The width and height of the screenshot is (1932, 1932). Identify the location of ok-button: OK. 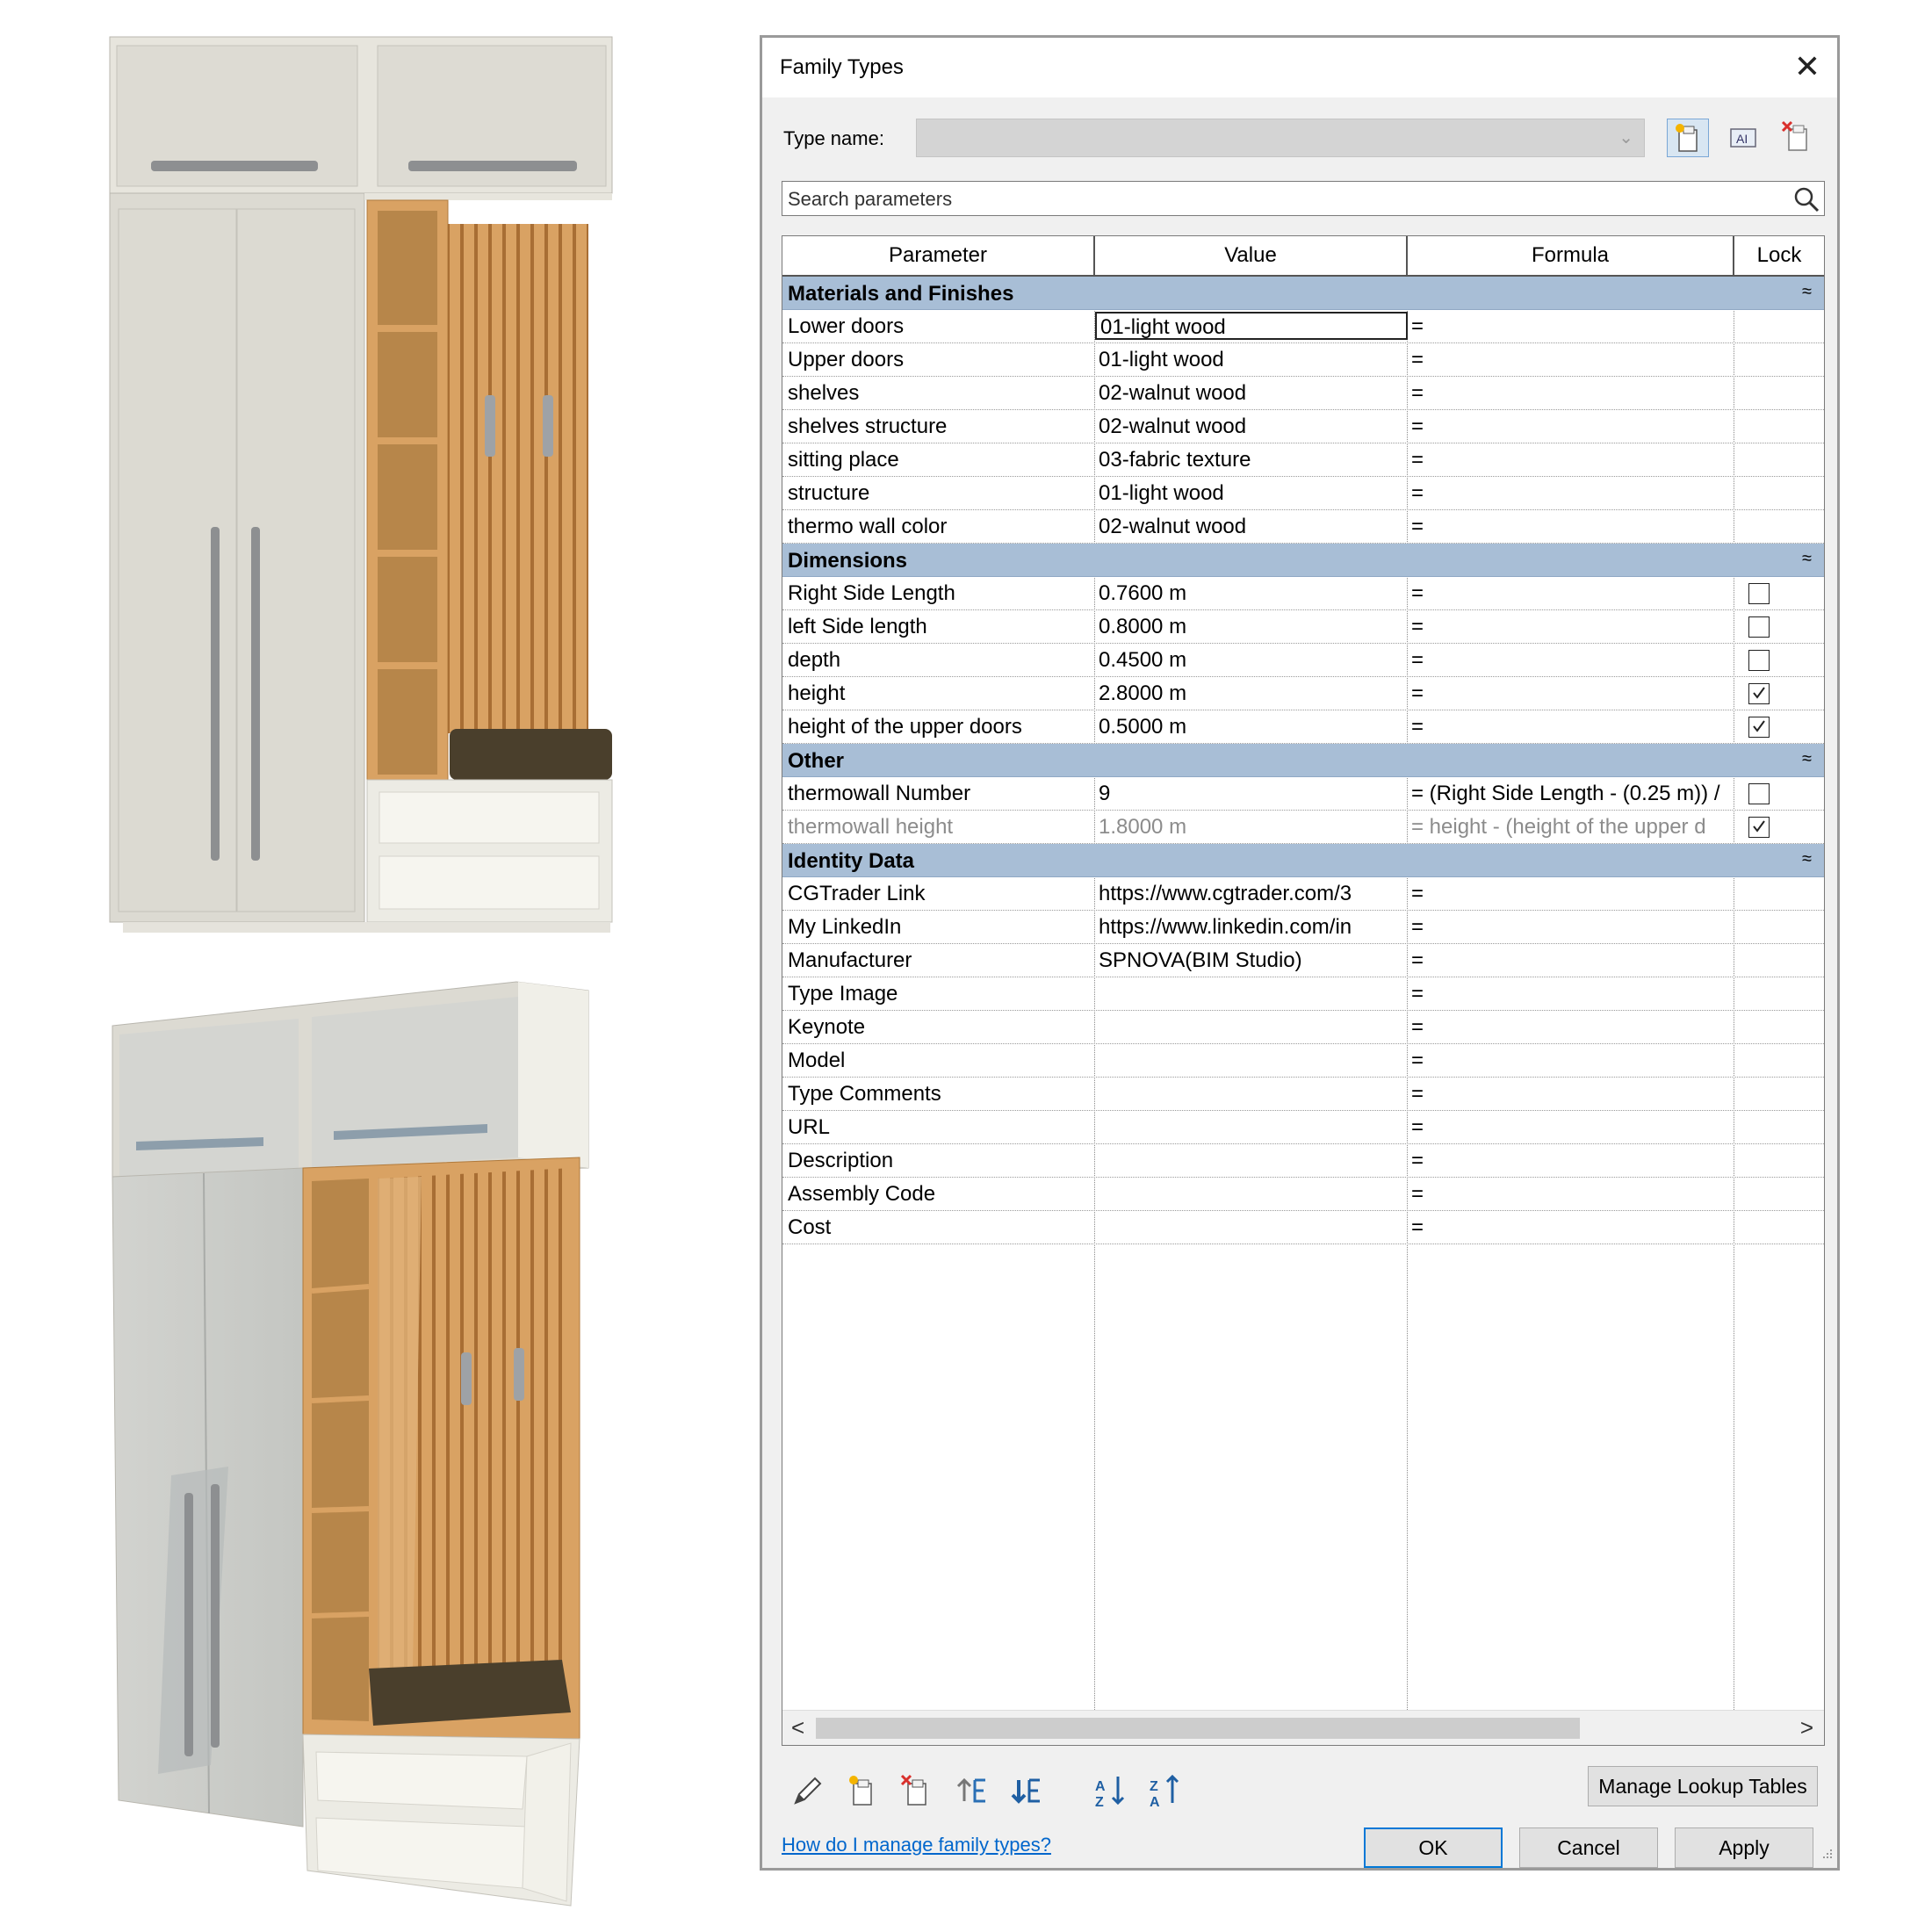
(1433, 1847).